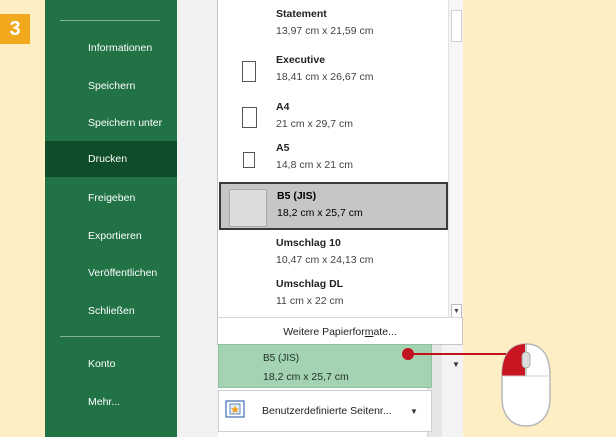 The height and width of the screenshot is (437, 616). Describe the element at coordinates (333, 24) in the screenshot. I see `paper-option-statement: Statement 13,97 cm x 21,59 cm` at that location.